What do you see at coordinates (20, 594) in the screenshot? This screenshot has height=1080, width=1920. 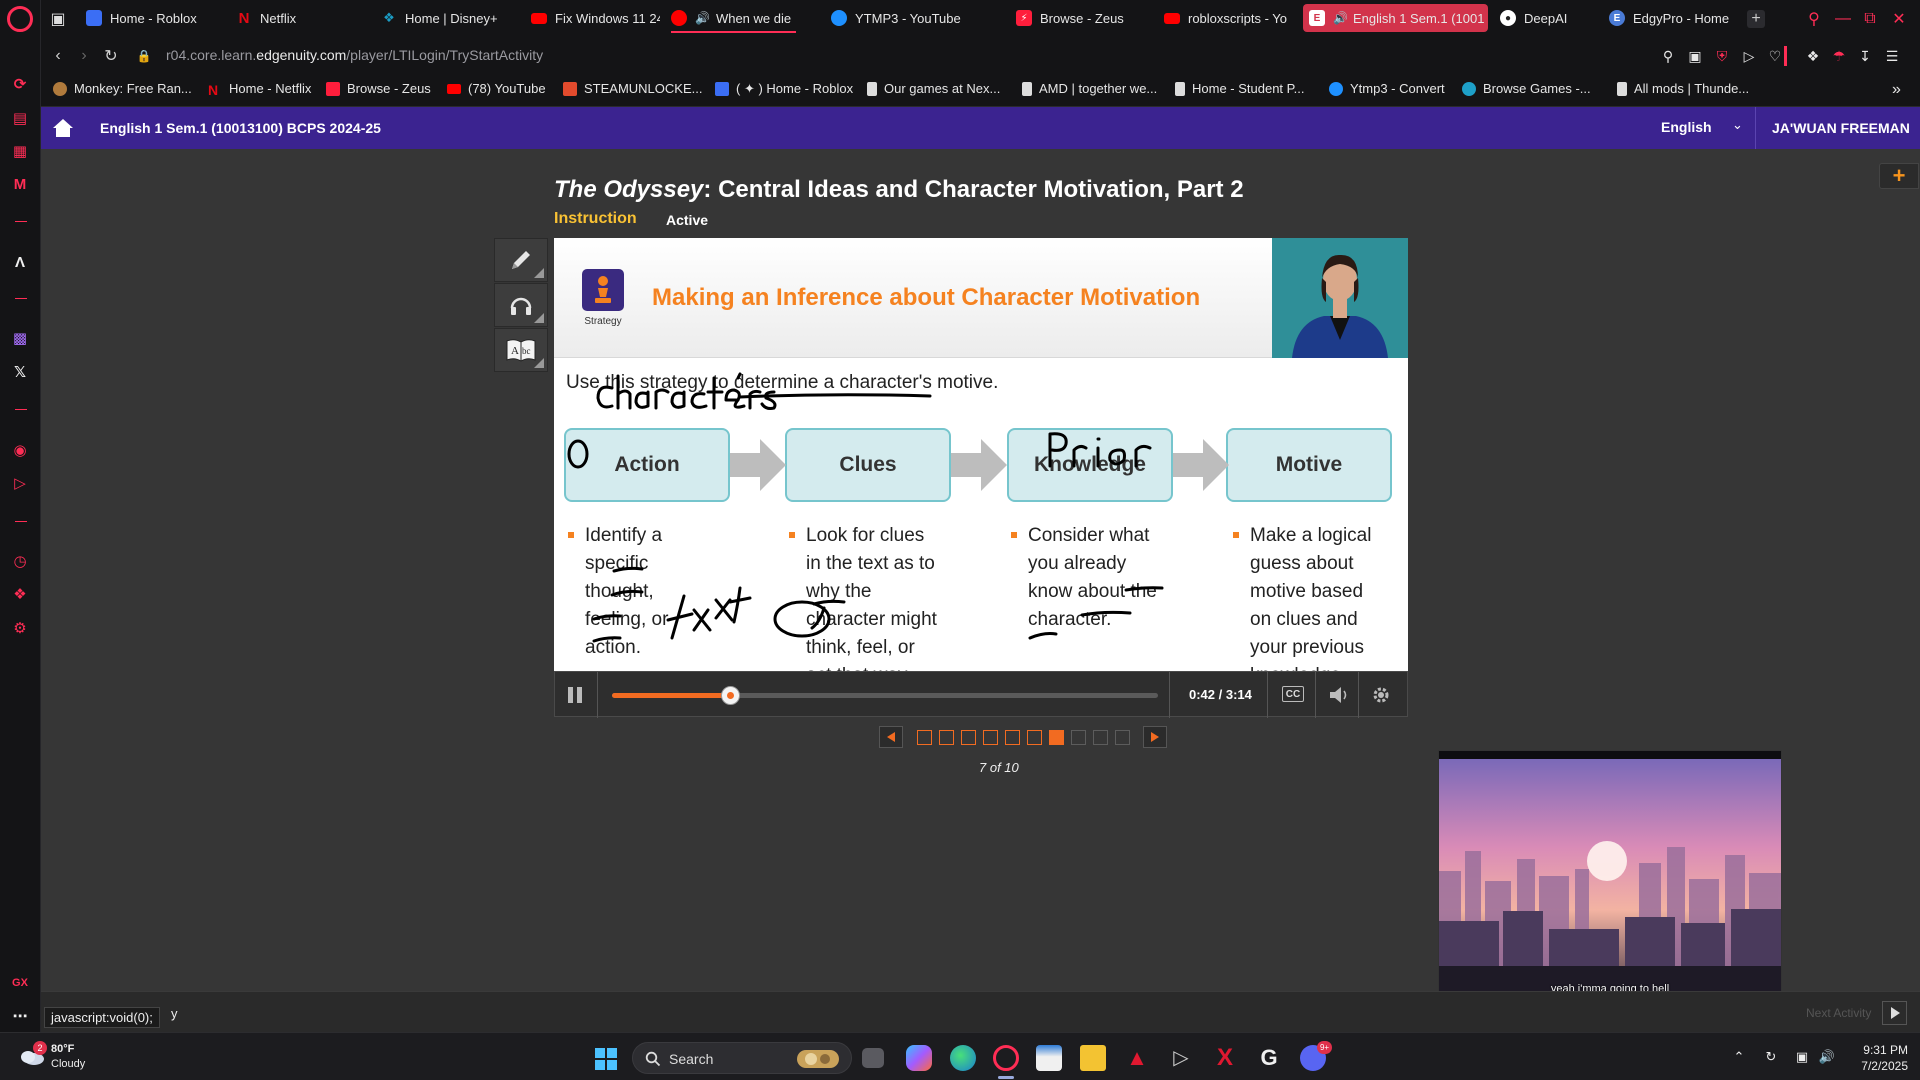 I see `puzzle-icon: ❖` at bounding box center [20, 594].